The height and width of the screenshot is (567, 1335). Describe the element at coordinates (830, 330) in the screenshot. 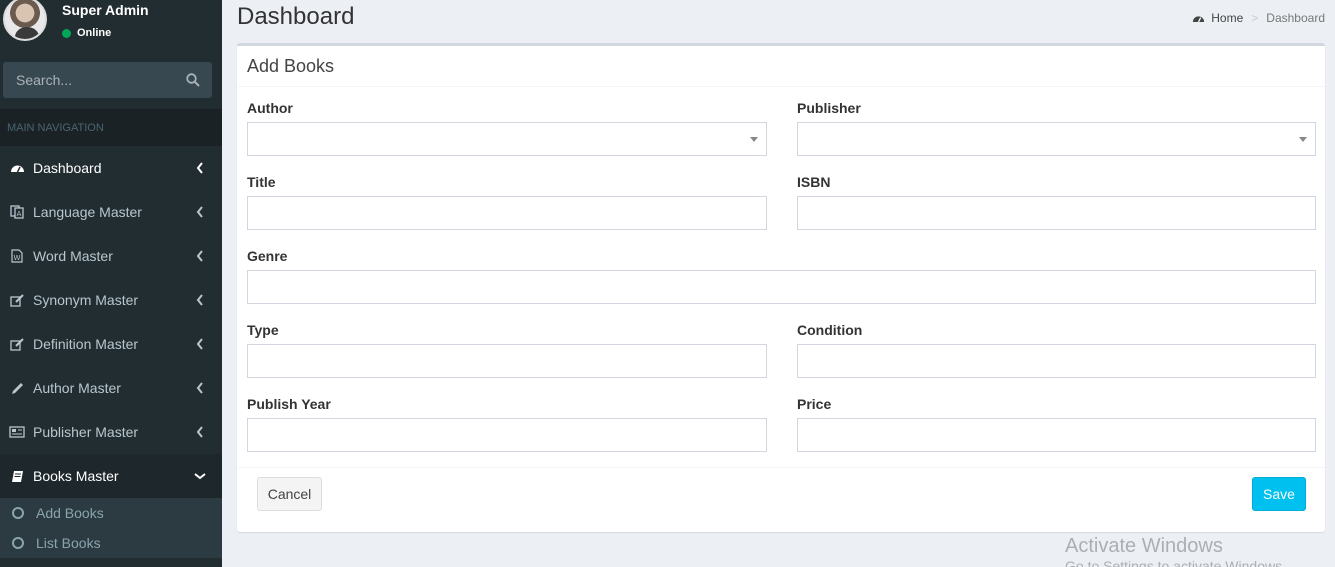

I see `condition-label: Condition` at that location.